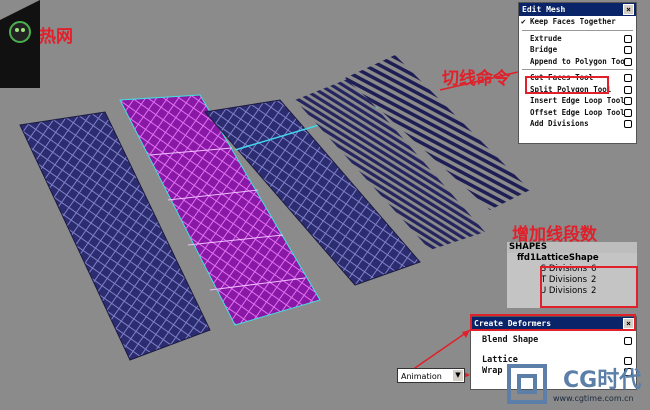 This screenshot has width=650, height=410. Describe the element at coordinates (431, 375) in the screenshot. I see `menu-set-select: Animation ▼` at that location.